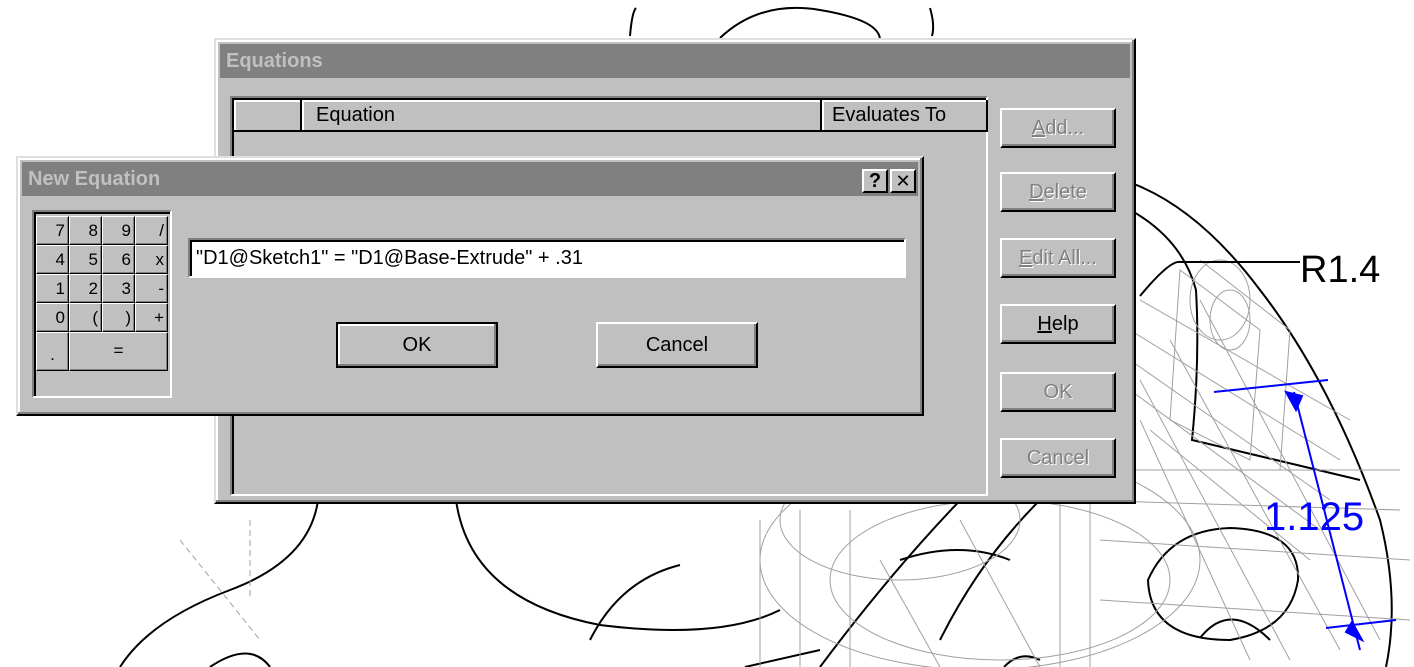  What do you see at coordinates (677, 345) in the screenshot?
I see `new-equation-cancel-button: Cancel` at bounding box center [677, 345].